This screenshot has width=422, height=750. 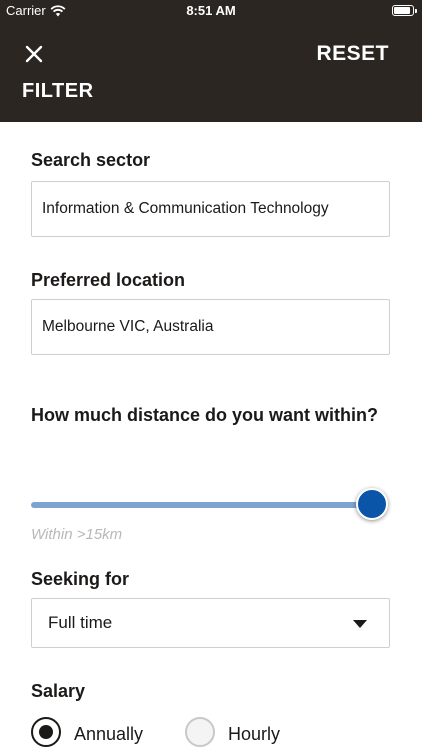 I want to click on location-input, so click(x=210, y=327).